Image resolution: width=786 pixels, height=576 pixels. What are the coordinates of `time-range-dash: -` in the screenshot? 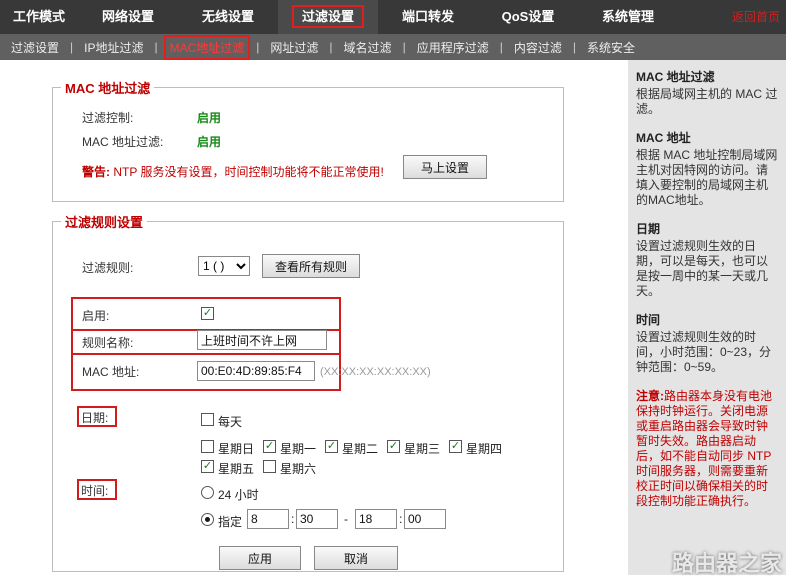 It's located at (346, 519).